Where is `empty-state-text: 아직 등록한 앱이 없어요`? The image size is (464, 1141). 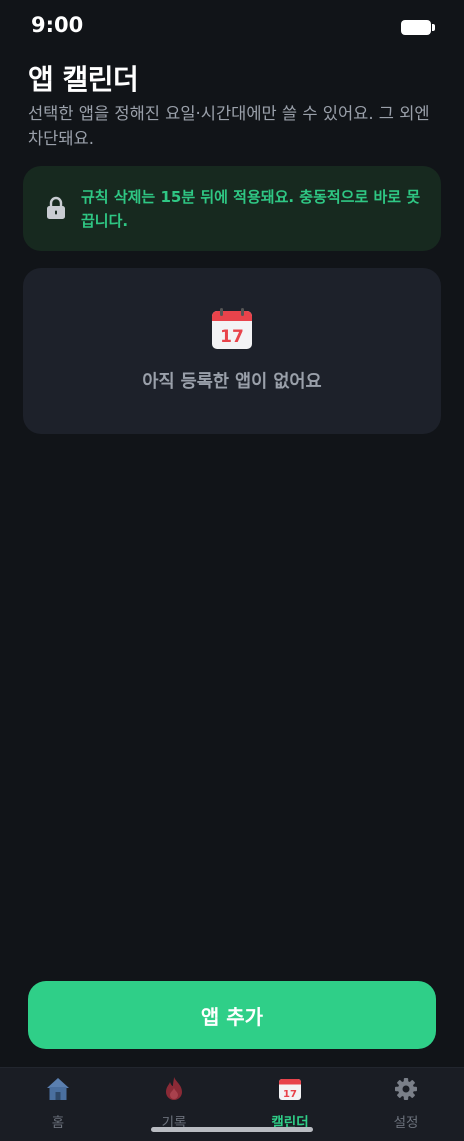 empty-state-text: 아직 등록한 앱이 없어요 is located at coordinates (232, 382).